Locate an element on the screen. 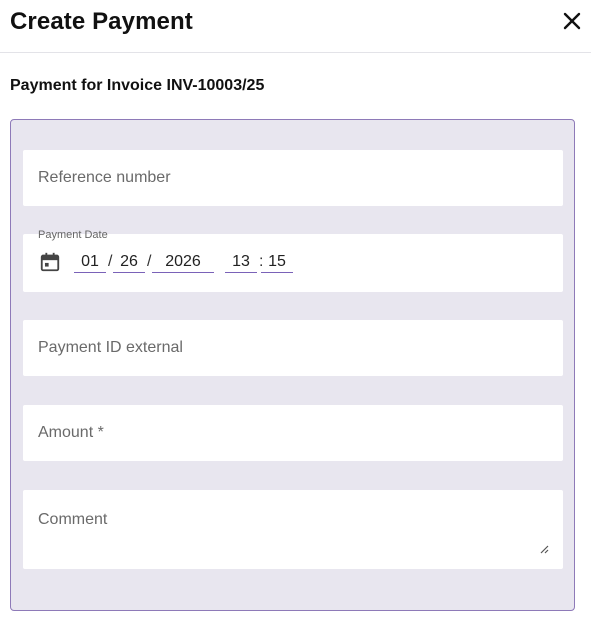  date-year-segment: 2026 is located at coordinates (183, 262).